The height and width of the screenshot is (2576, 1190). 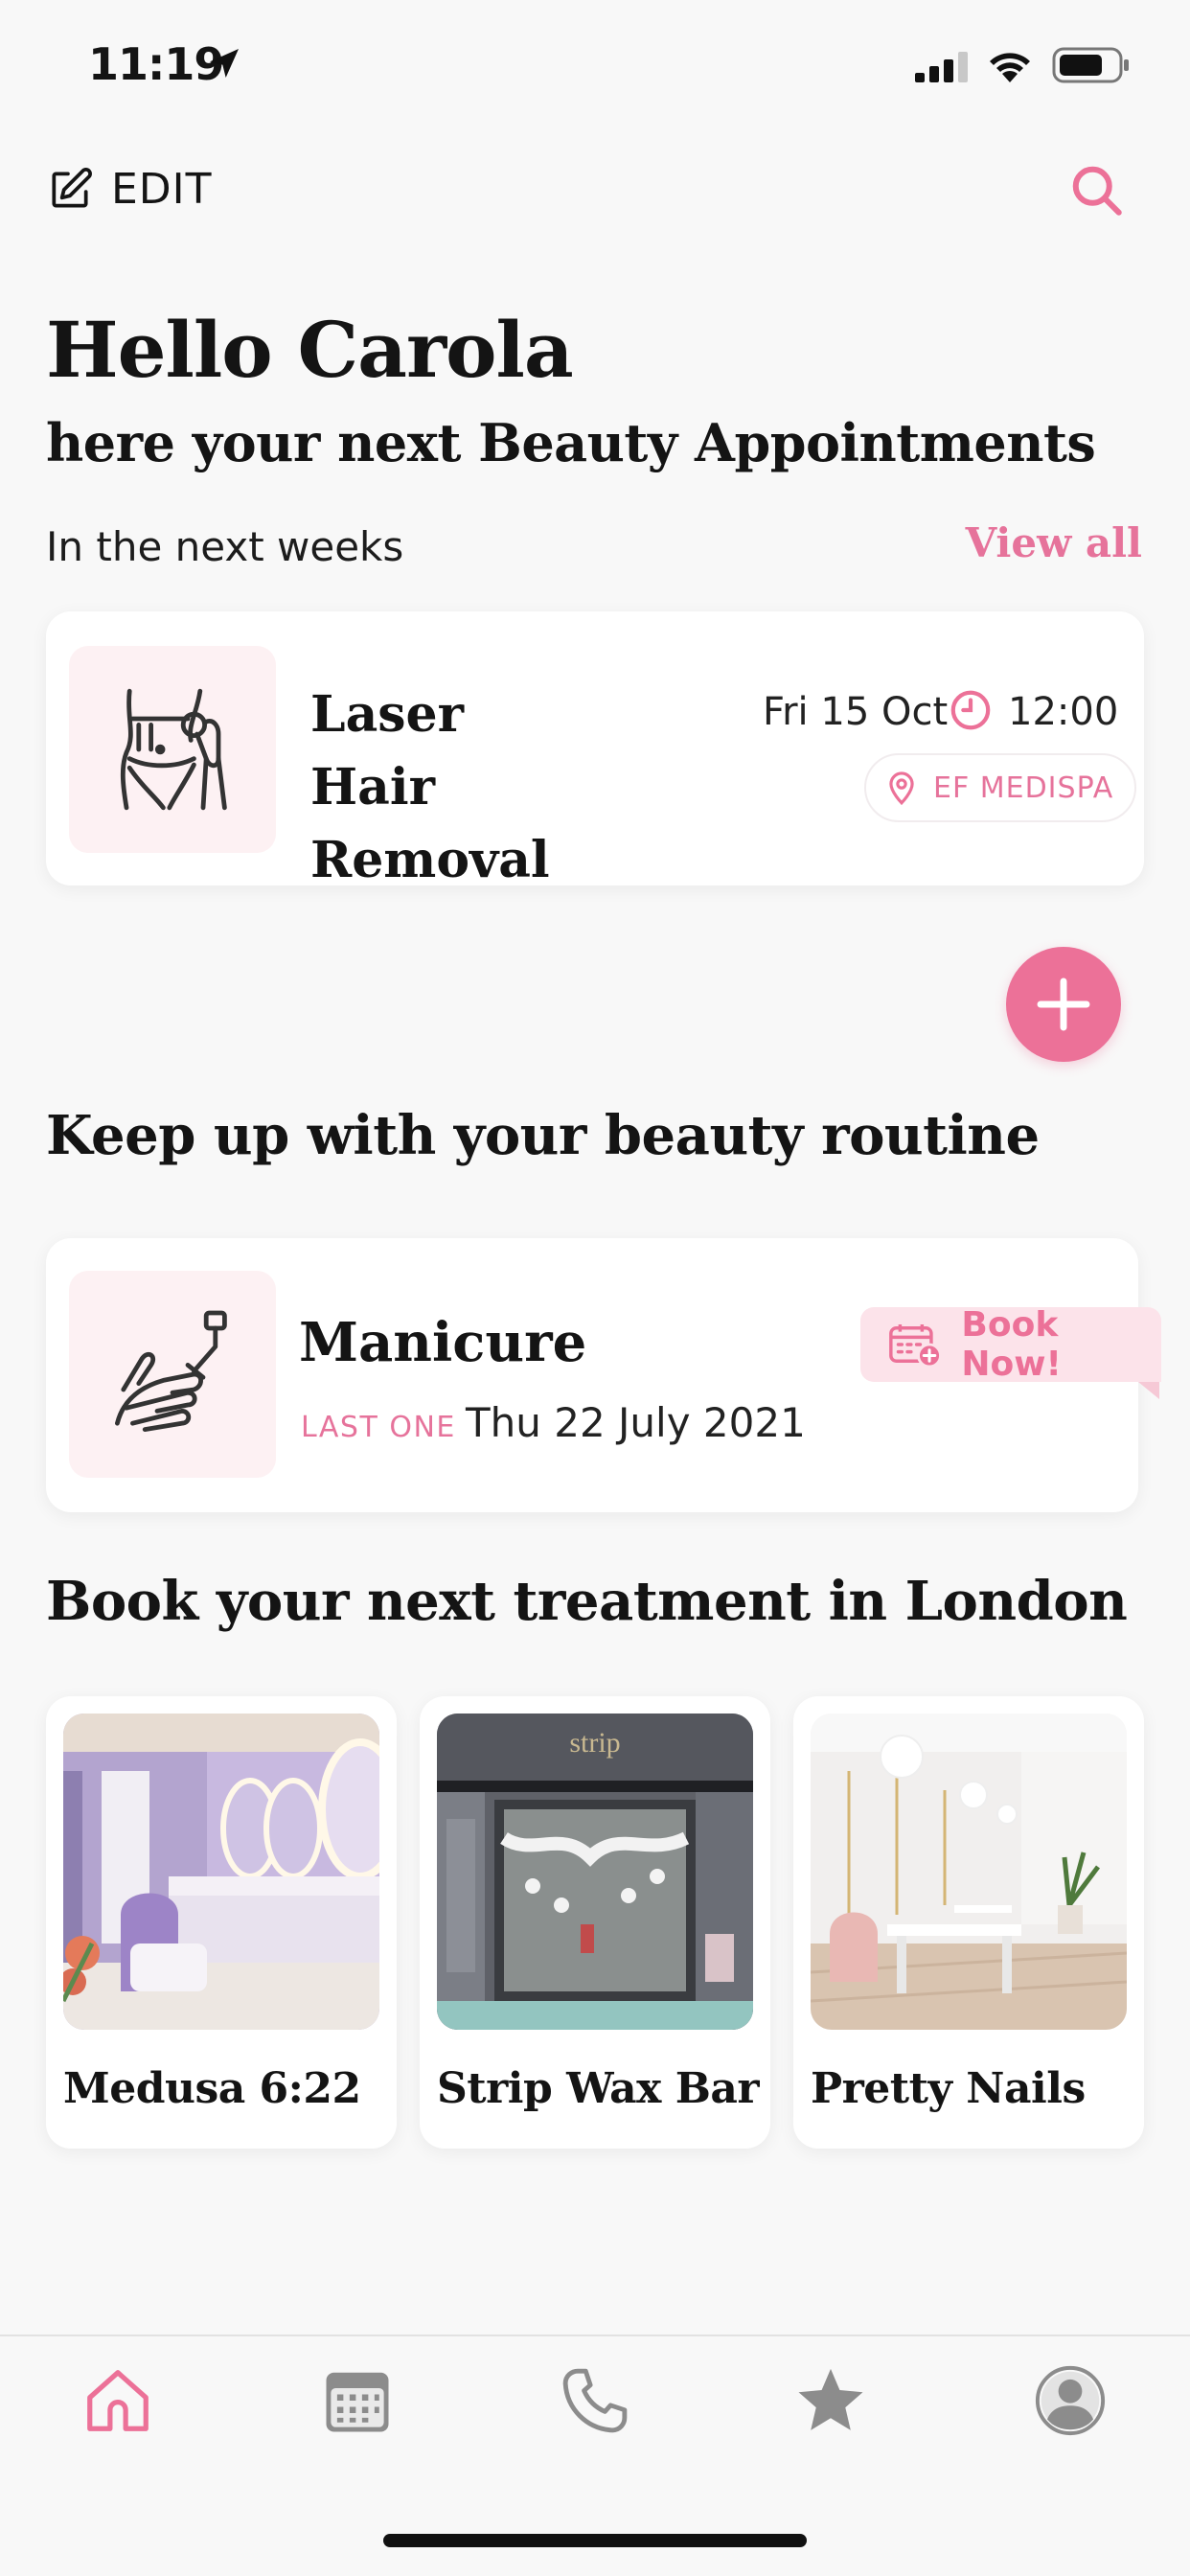 I want to click on status-bar: 11:19, so click(x=595, y=67).